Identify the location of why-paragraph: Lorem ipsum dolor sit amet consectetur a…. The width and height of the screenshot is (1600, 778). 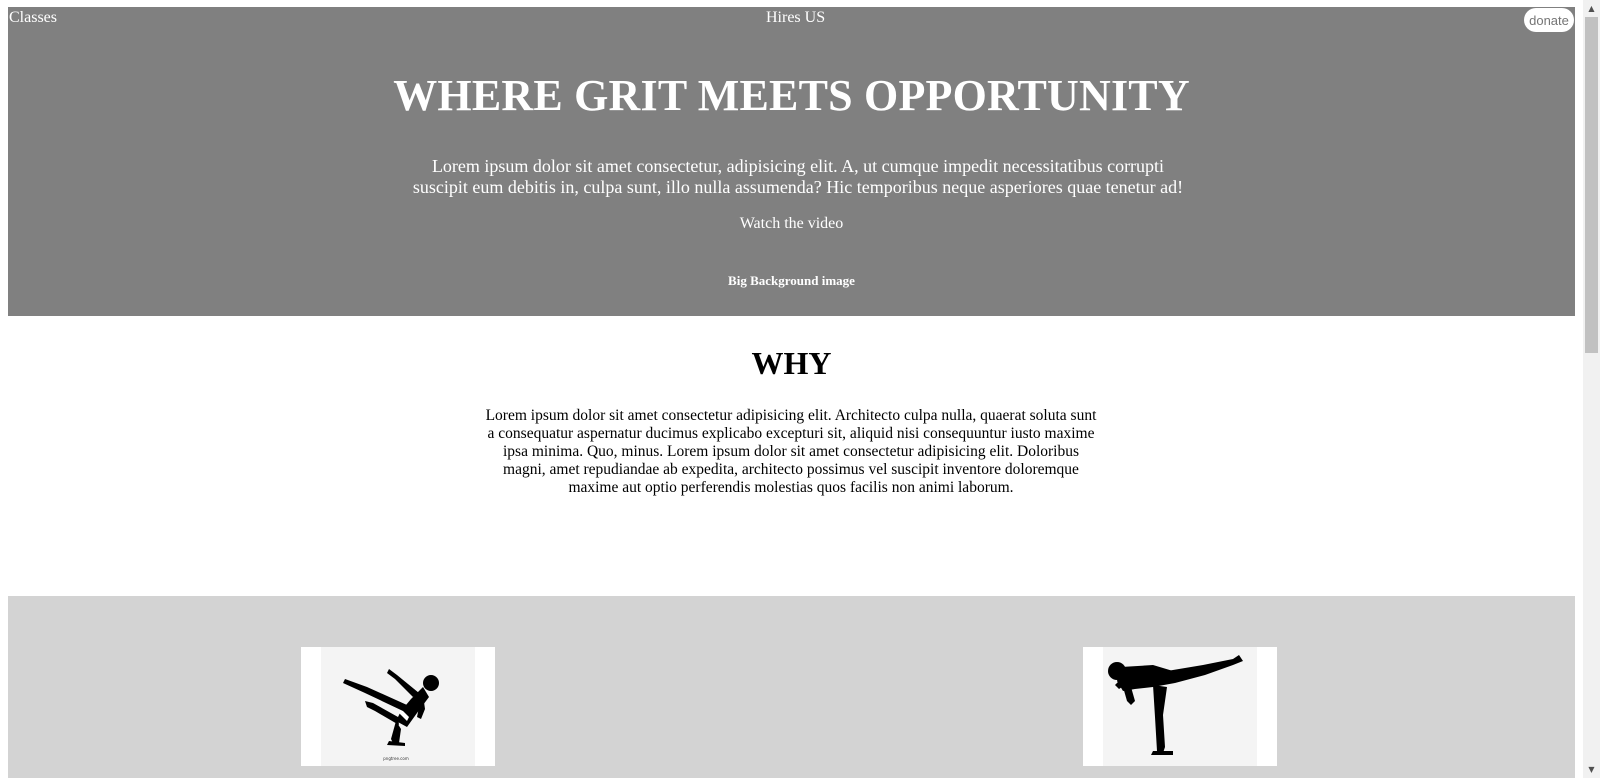
(791, 451).